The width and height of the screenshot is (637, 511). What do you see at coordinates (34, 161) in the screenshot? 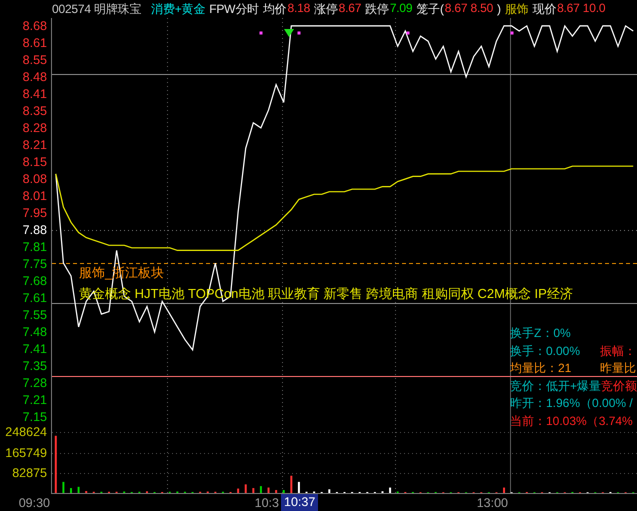
I see `axis-label: 8.15` at bounding box center [34, 161].